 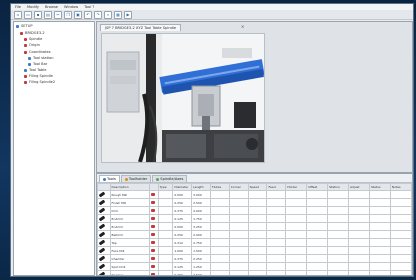 What do you see at coordinates (130, 210) in the screenshot?
I see `description-cell: Drill` at bounding box center [130, 210].